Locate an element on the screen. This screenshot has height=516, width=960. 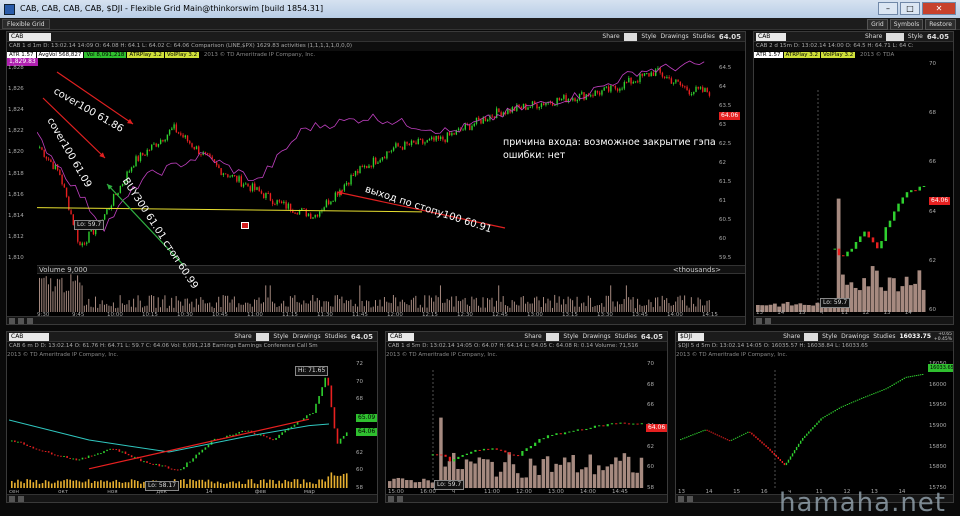
volume-header: Volume 9,000 <thousands> is located at coordinates (391, 269).